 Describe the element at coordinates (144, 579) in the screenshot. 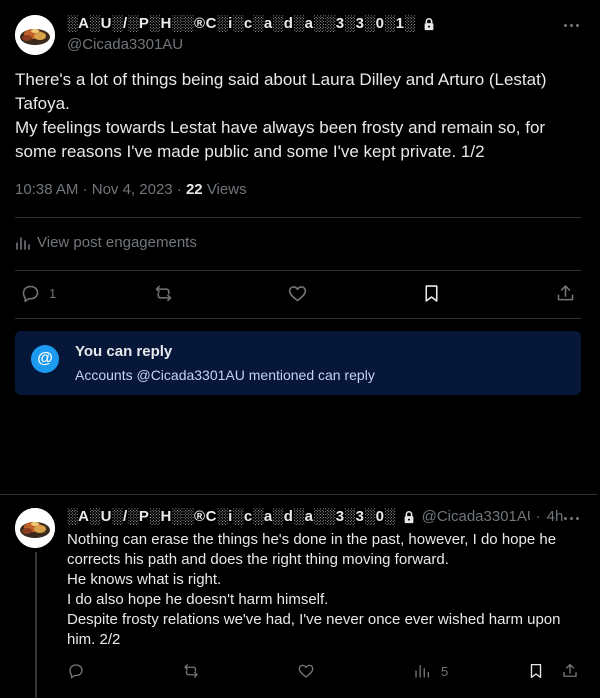

I see `reply-line: He knows what is right.` at that location.